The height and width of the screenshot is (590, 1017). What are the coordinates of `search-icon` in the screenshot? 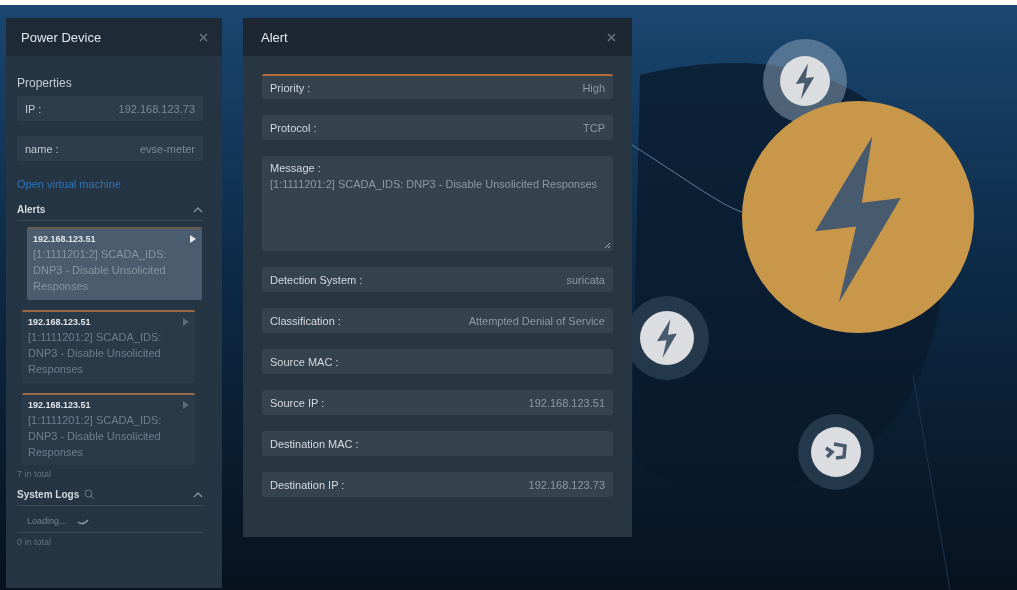 It's located at (90, 494).